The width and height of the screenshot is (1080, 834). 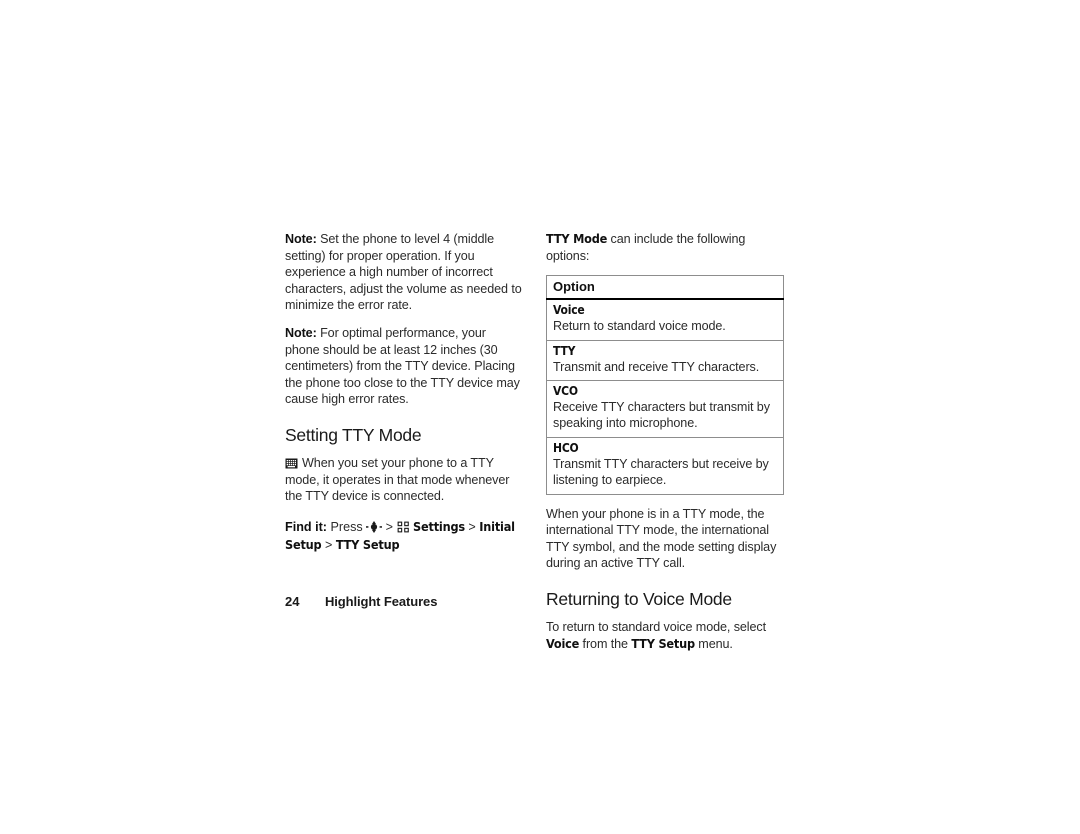 What do you see at coordinates (346, 526) in the screenshot?
I see `find-it-press-word: Press` at bounding box center [346, 526].